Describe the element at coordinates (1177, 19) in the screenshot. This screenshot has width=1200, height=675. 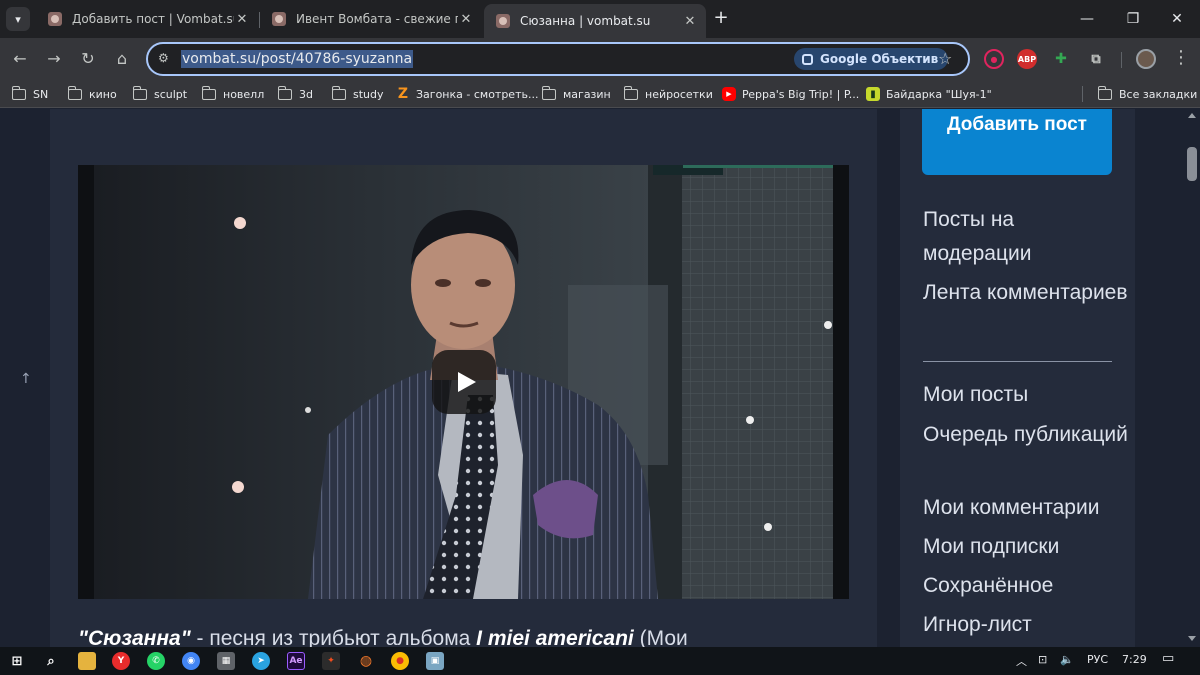
I see `close-window-icon: ✕` at that location.